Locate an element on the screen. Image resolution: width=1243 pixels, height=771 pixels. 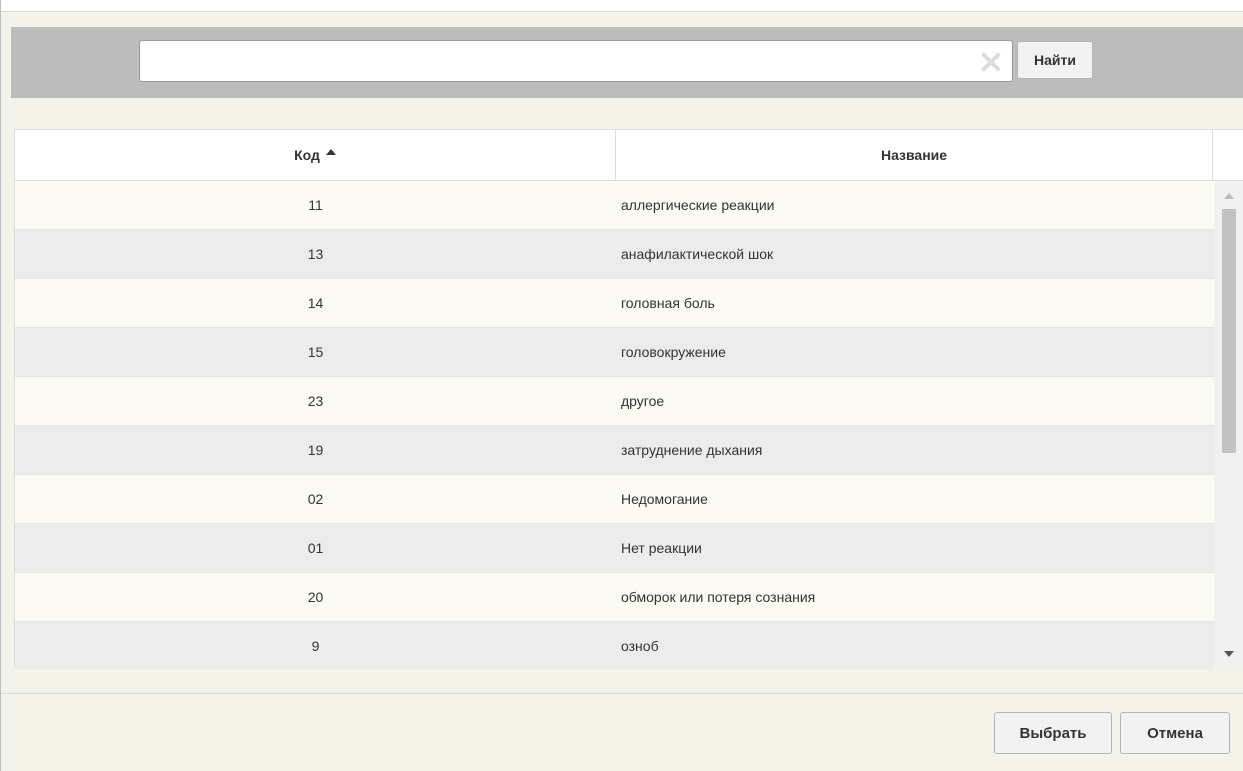
cell-code: 14 is located at coordinates (315, 303).